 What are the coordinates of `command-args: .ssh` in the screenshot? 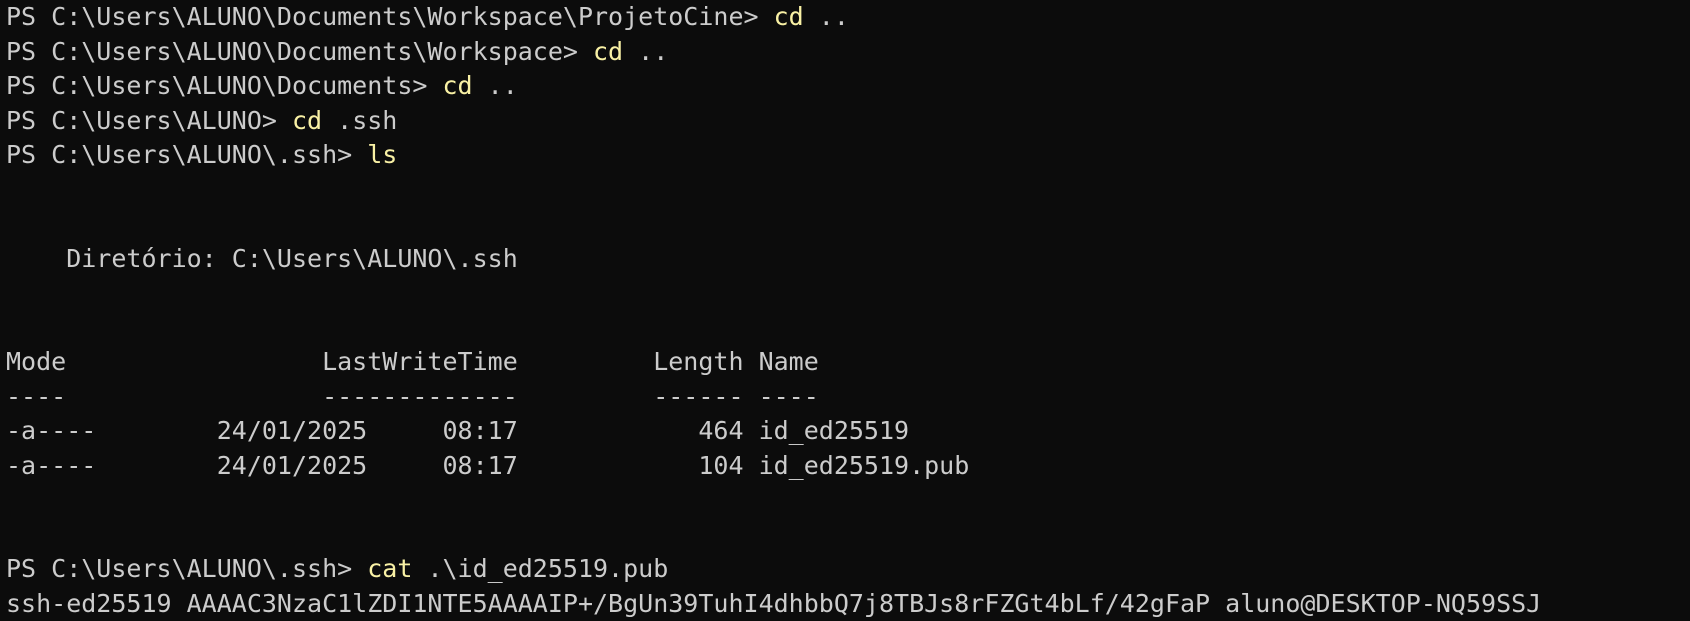 It's located at (360, 120).